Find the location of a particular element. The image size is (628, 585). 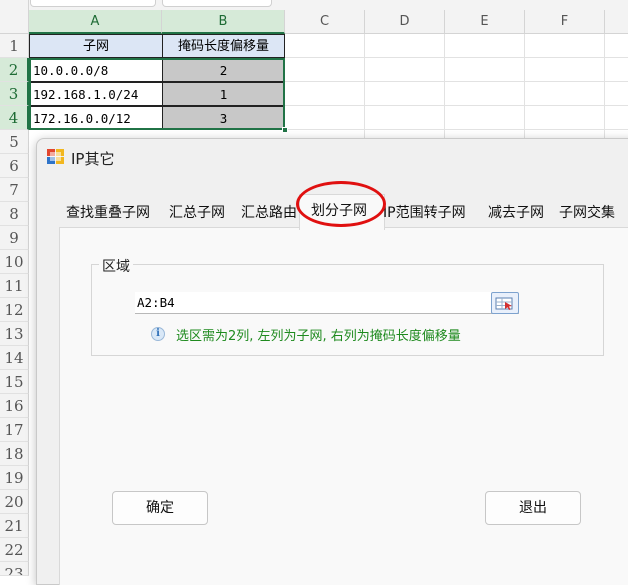

cell-b3: 1 is located at coordinates (223, 94).